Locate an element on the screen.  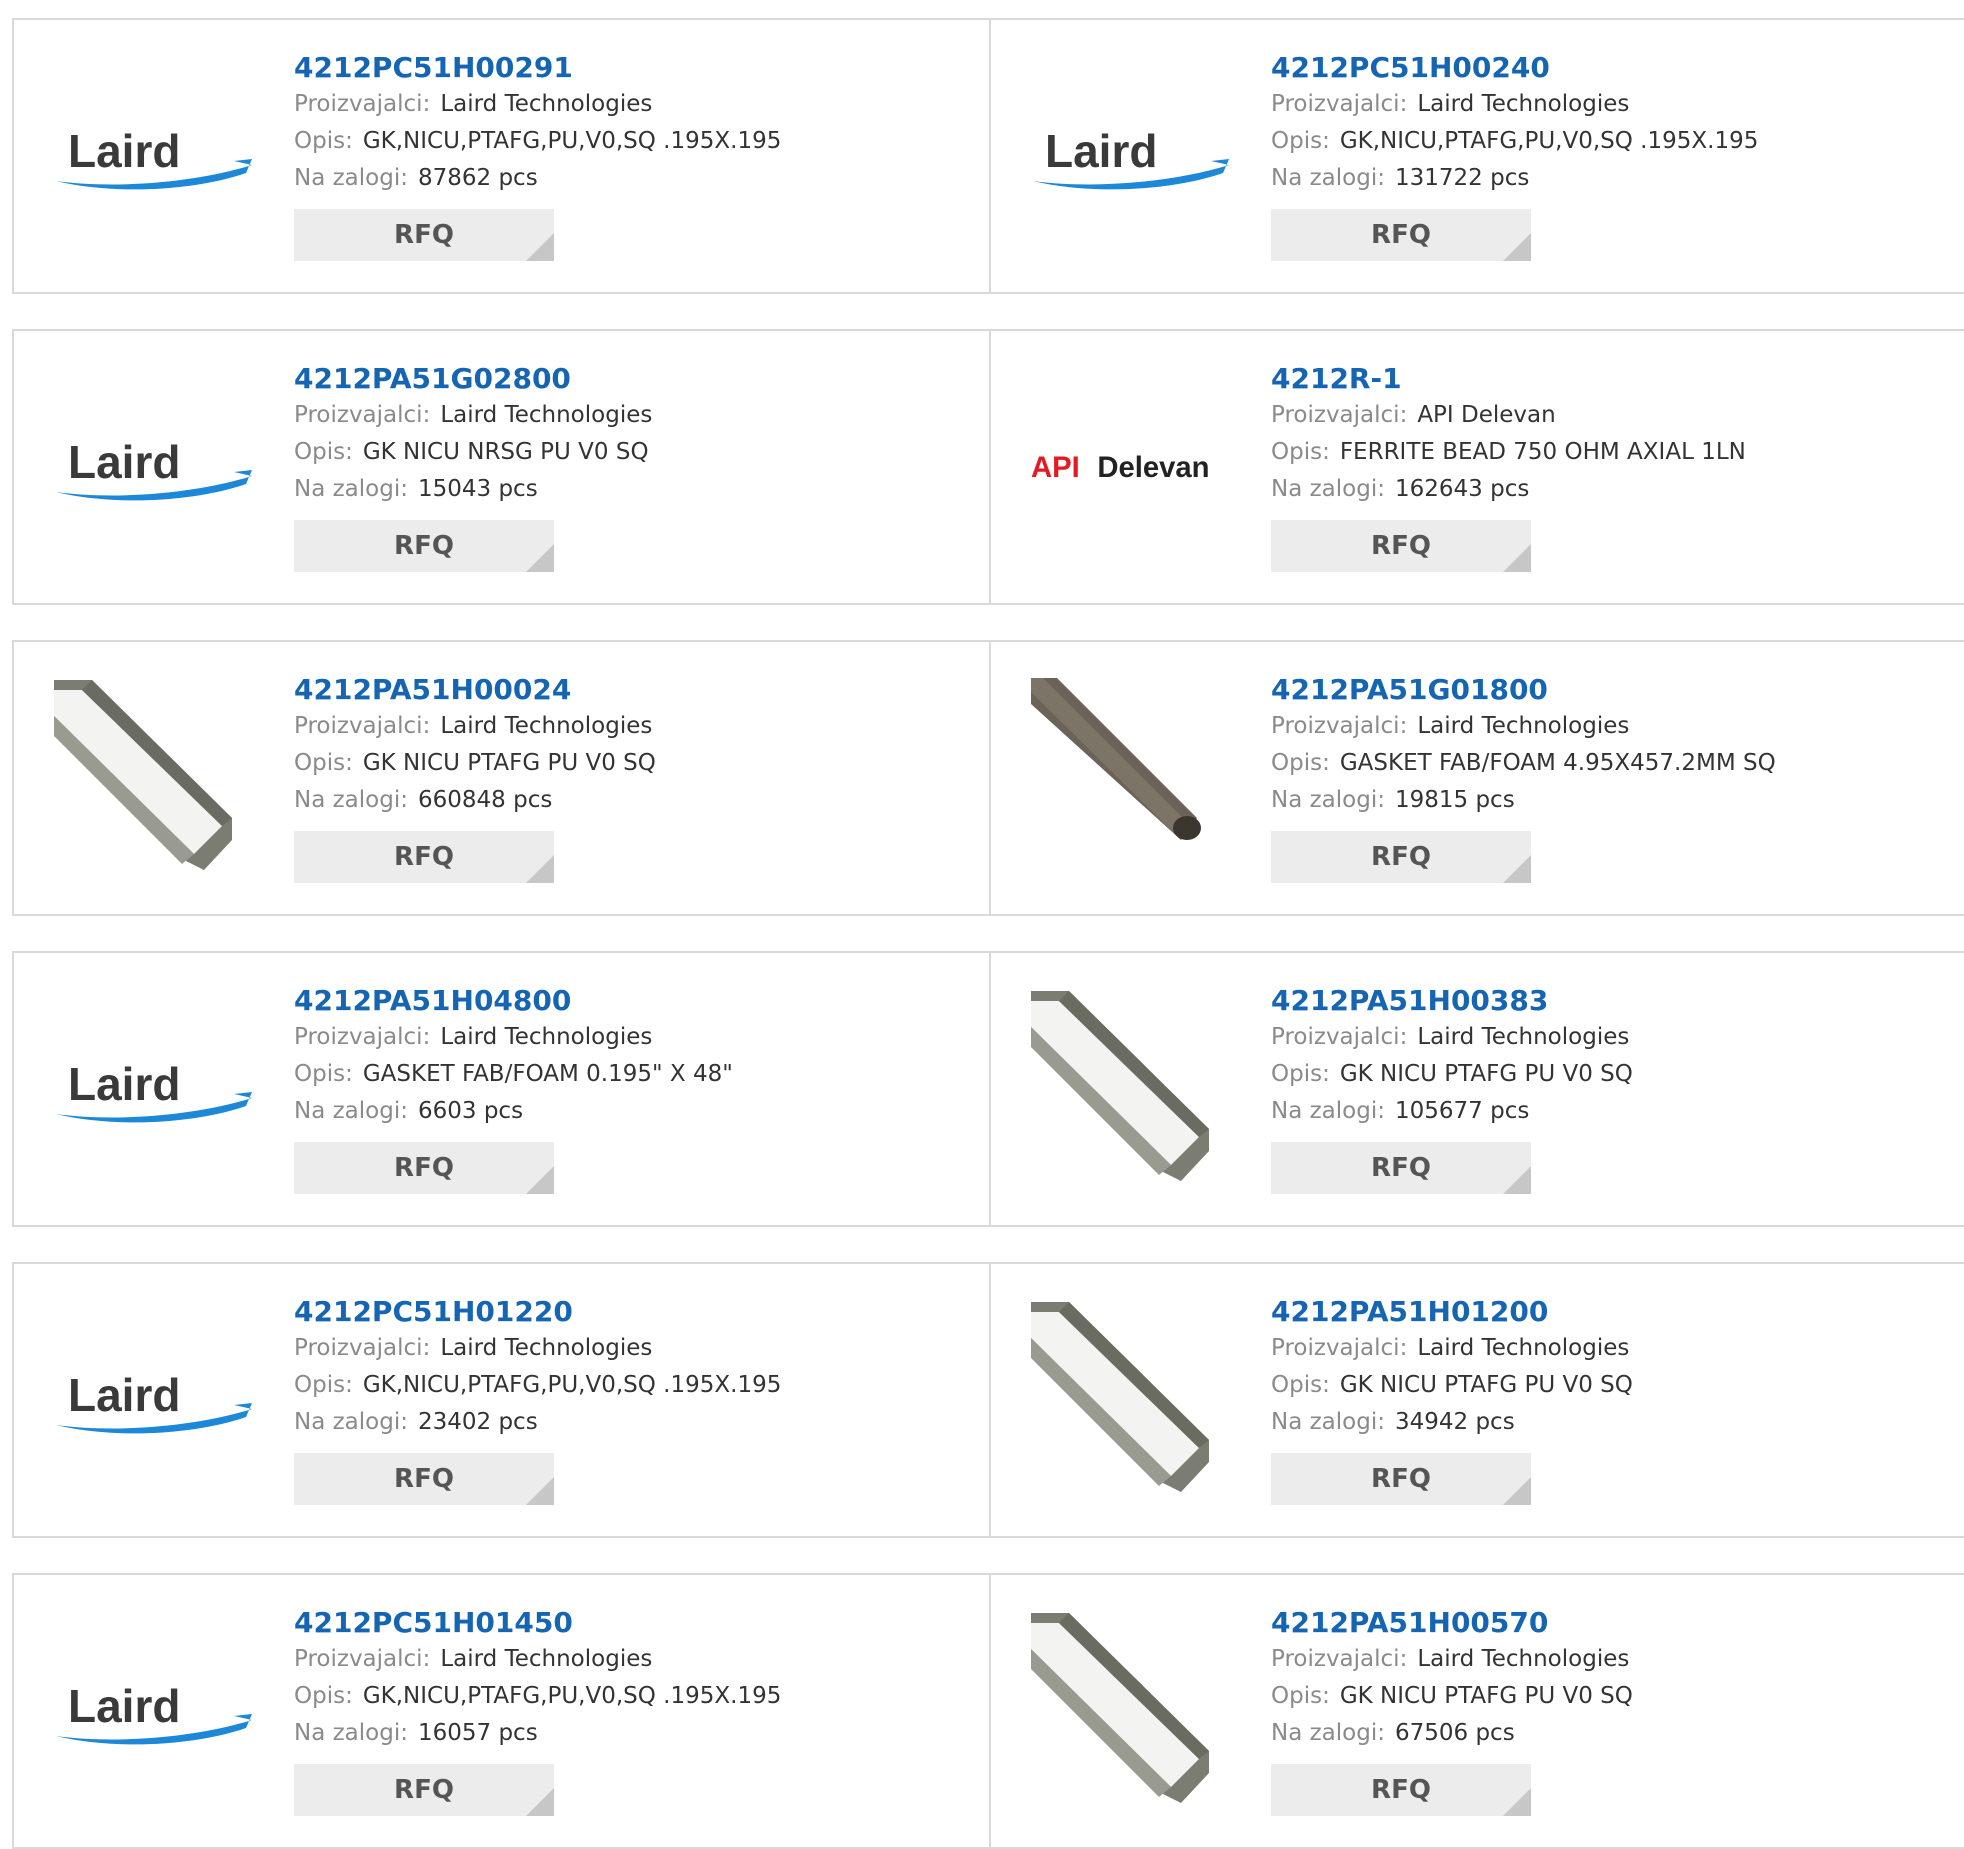
part-number-link: 4212PA51H01200 is located at coordinates (1611, 1312).